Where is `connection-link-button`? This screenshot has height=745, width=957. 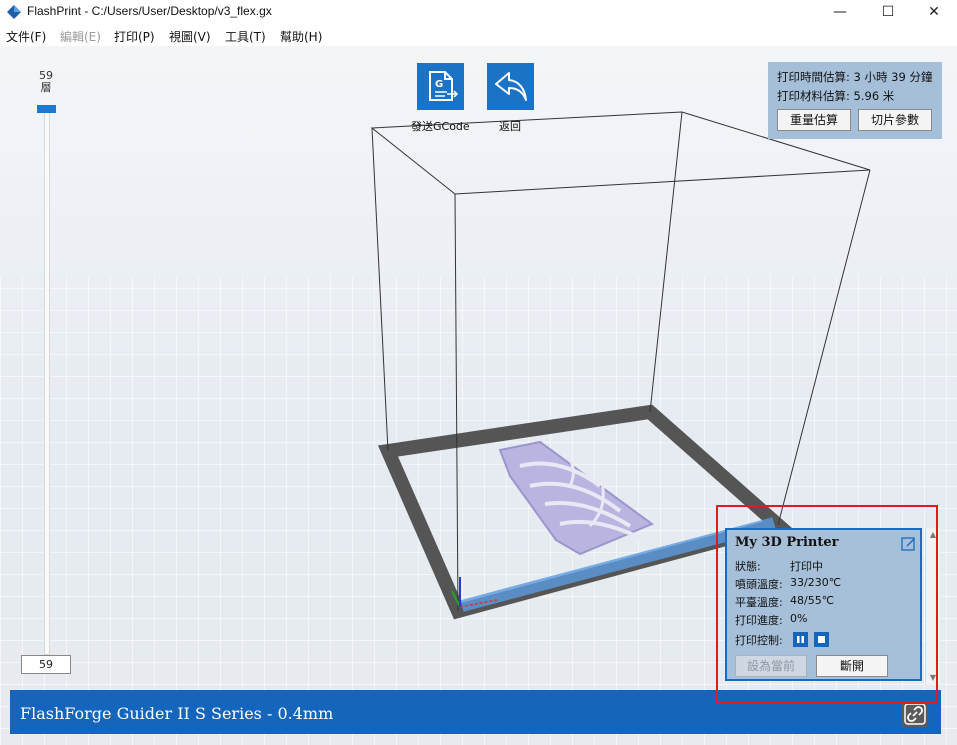
connection-link-button is located at coordinates (915, 714).